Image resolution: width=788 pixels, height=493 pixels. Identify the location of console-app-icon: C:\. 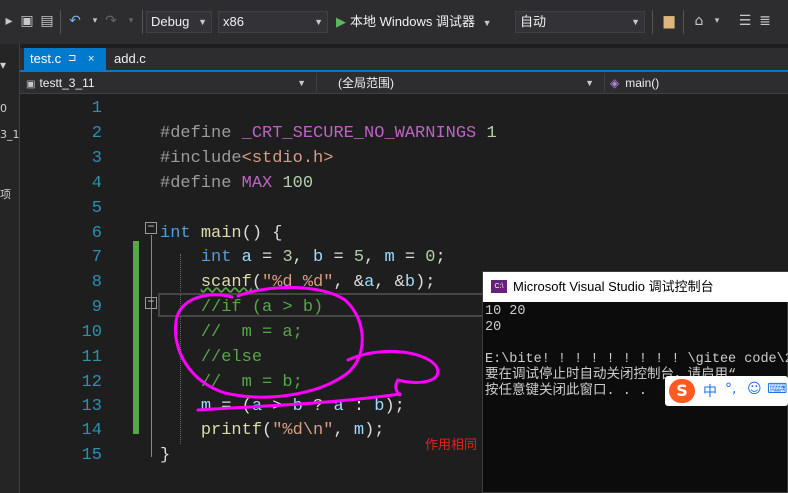
(499, 286).